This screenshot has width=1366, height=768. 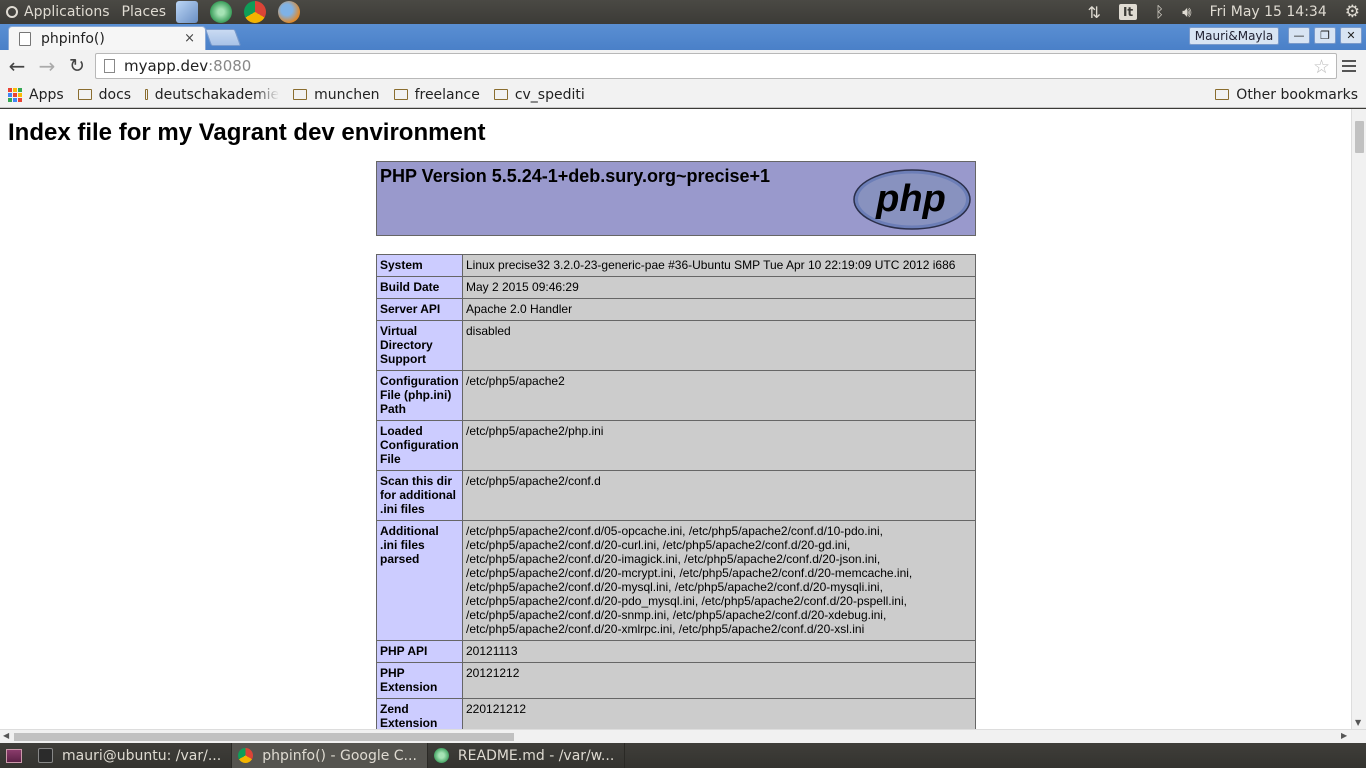 I want to click on phpinfo-key: Loaded Configuration File, so click(x=419, y=445).